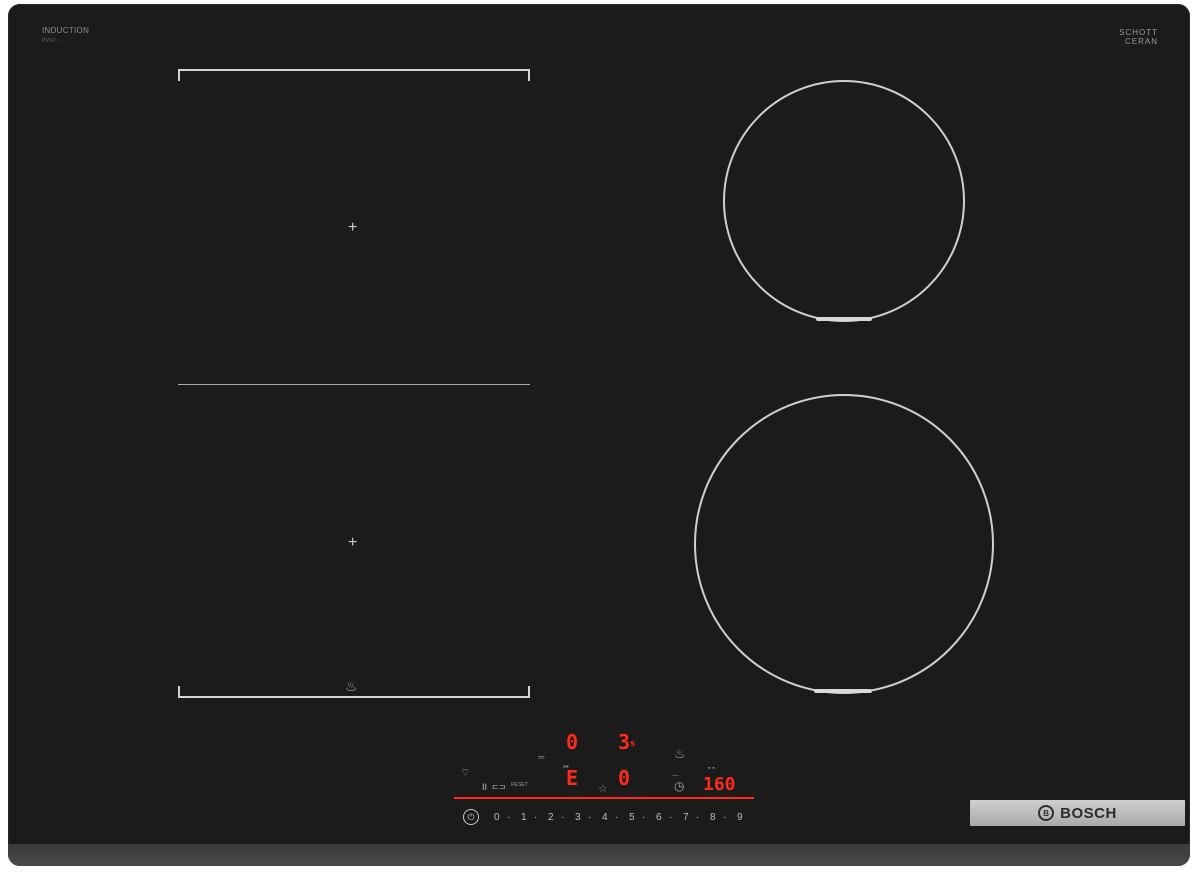 The image size is (1200, 878). I want to click on zone-display-top-left: 0, so click(572, 742).